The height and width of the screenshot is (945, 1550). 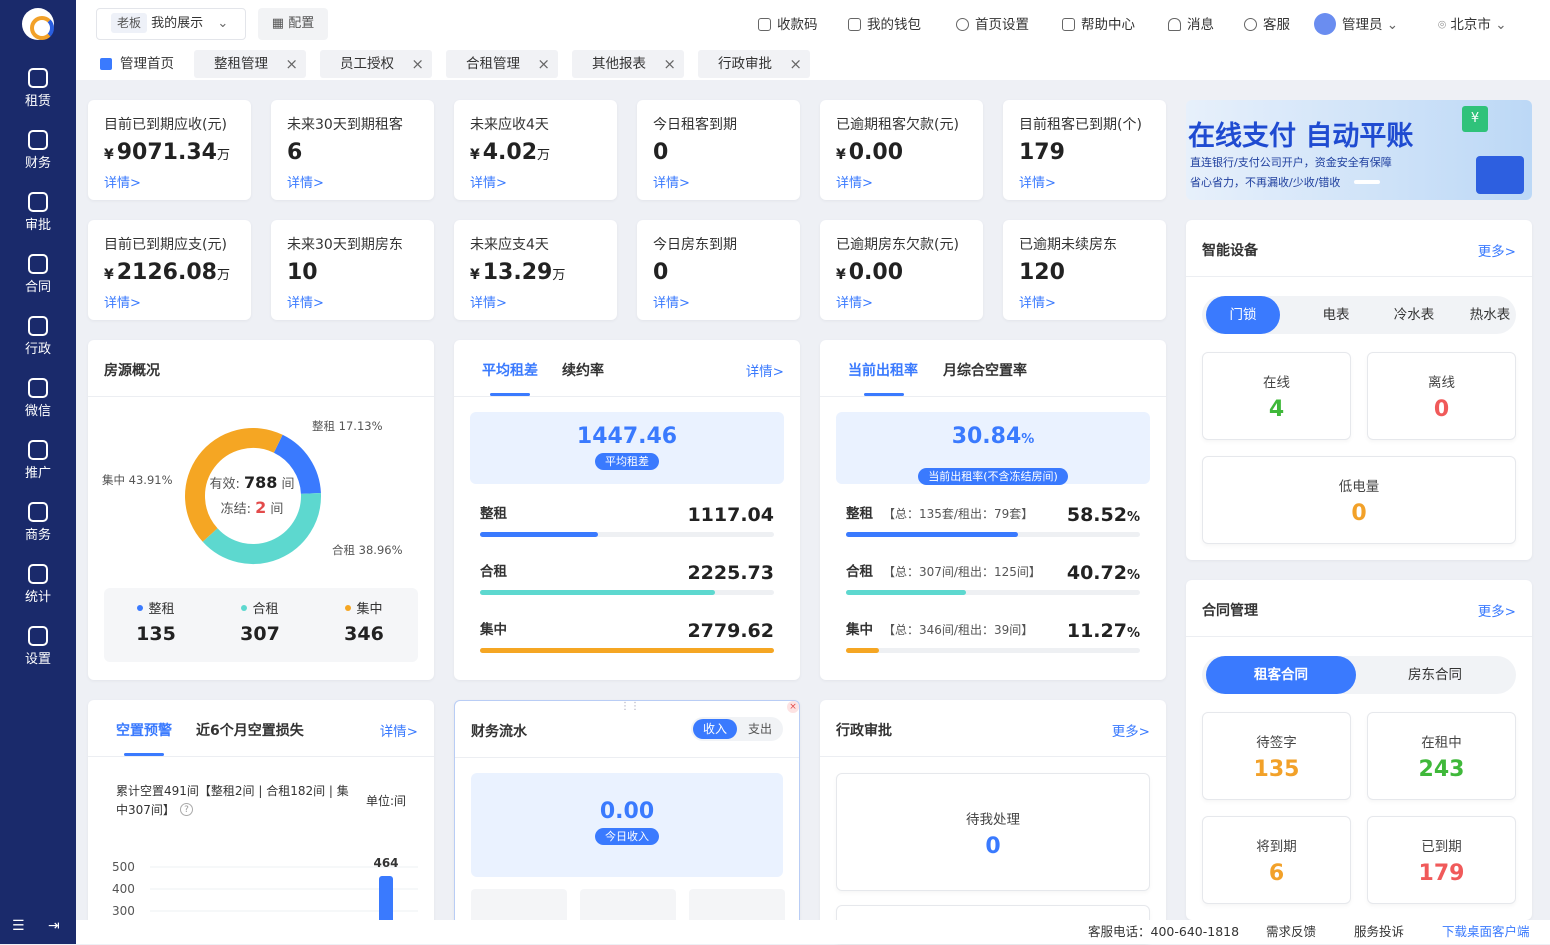 I want to click on online-tile: 在线 4, so click(x=1276, y=396).